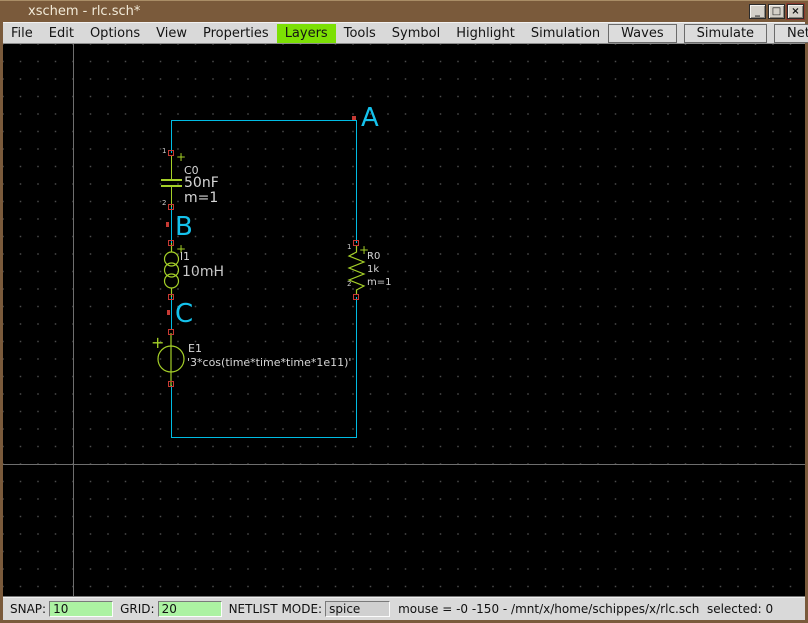 The height and width of the screenshot is (623, 808). What do you see at coordinates (168, 312) in the screenshot?
I see `label-c-pin-tick` at bounding box center [168, 312].